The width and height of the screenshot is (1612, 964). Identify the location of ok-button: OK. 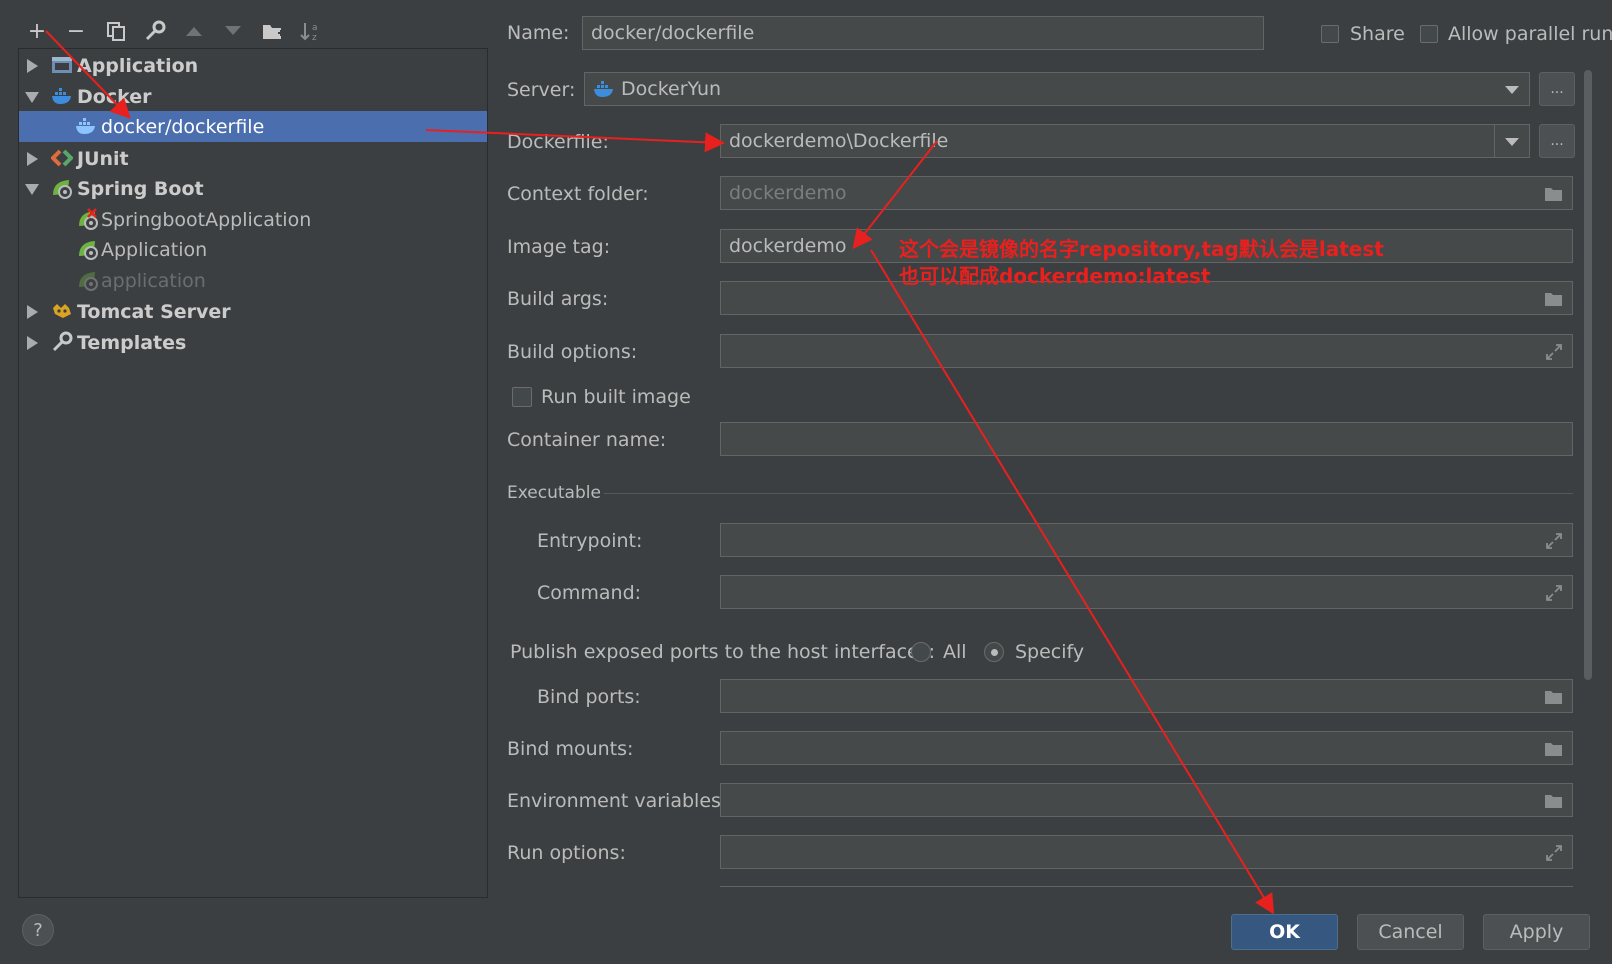
(1284, 932).